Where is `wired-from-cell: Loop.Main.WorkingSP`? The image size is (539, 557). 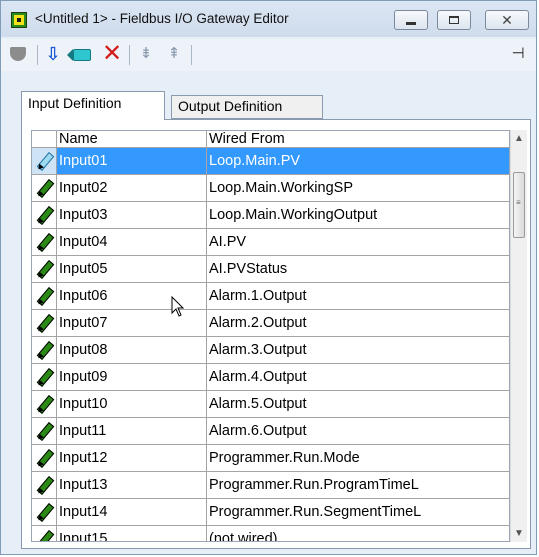
wired-from-cell: Loop.Main.WorkingSP is located at coordinates (358, 188).